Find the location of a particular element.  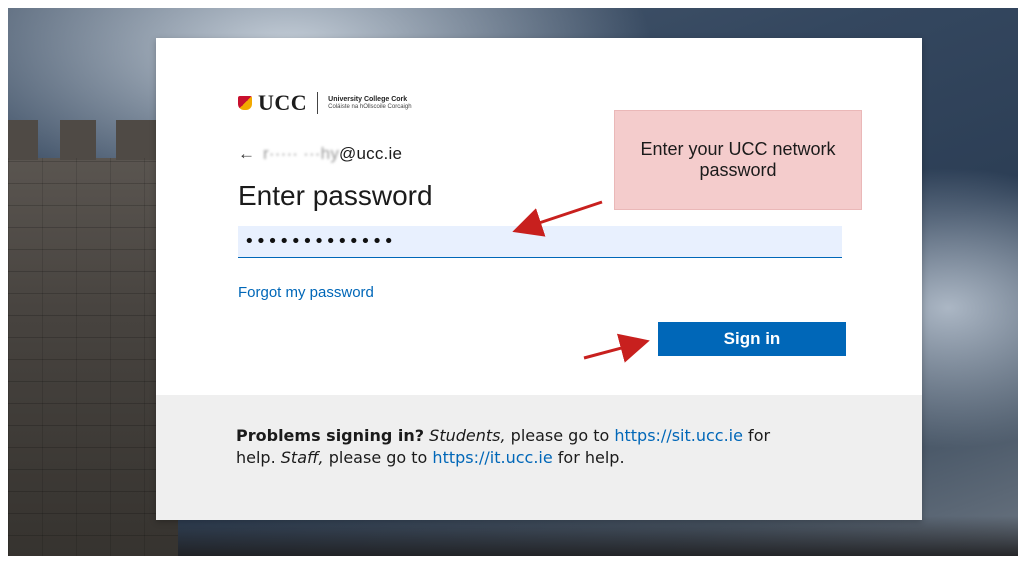

arrow-left-icon: ← is located at coordinates (246, 154).